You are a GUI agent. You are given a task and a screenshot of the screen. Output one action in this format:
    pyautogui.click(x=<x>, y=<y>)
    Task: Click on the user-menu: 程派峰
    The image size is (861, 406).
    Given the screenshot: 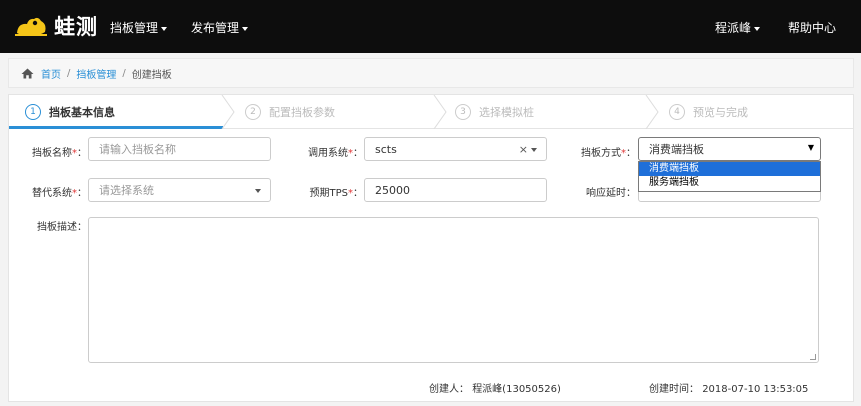 What is the action you would take?
    pyautogui.click(x=738, y=27)
    